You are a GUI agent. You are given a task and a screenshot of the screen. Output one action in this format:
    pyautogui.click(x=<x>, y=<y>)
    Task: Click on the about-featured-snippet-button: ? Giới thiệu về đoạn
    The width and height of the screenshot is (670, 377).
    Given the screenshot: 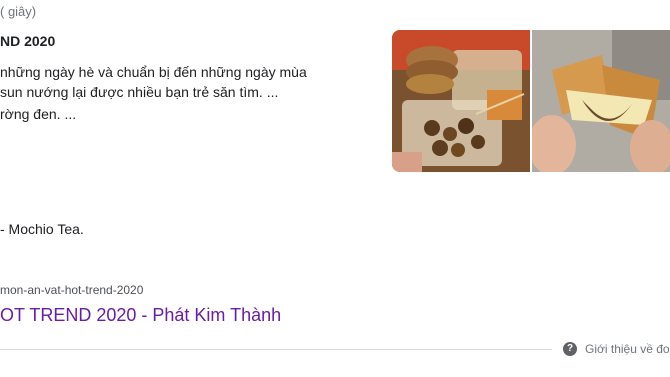 What is the action you would take?
    pyautogui.click(x=616, y=349)
    